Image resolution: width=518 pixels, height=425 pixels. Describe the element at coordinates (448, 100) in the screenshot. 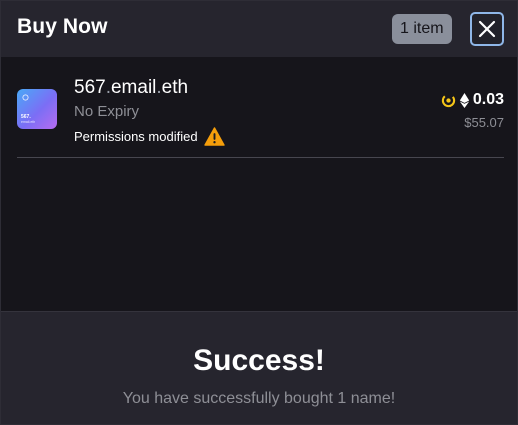

I see `marketplace-icon` at that location.